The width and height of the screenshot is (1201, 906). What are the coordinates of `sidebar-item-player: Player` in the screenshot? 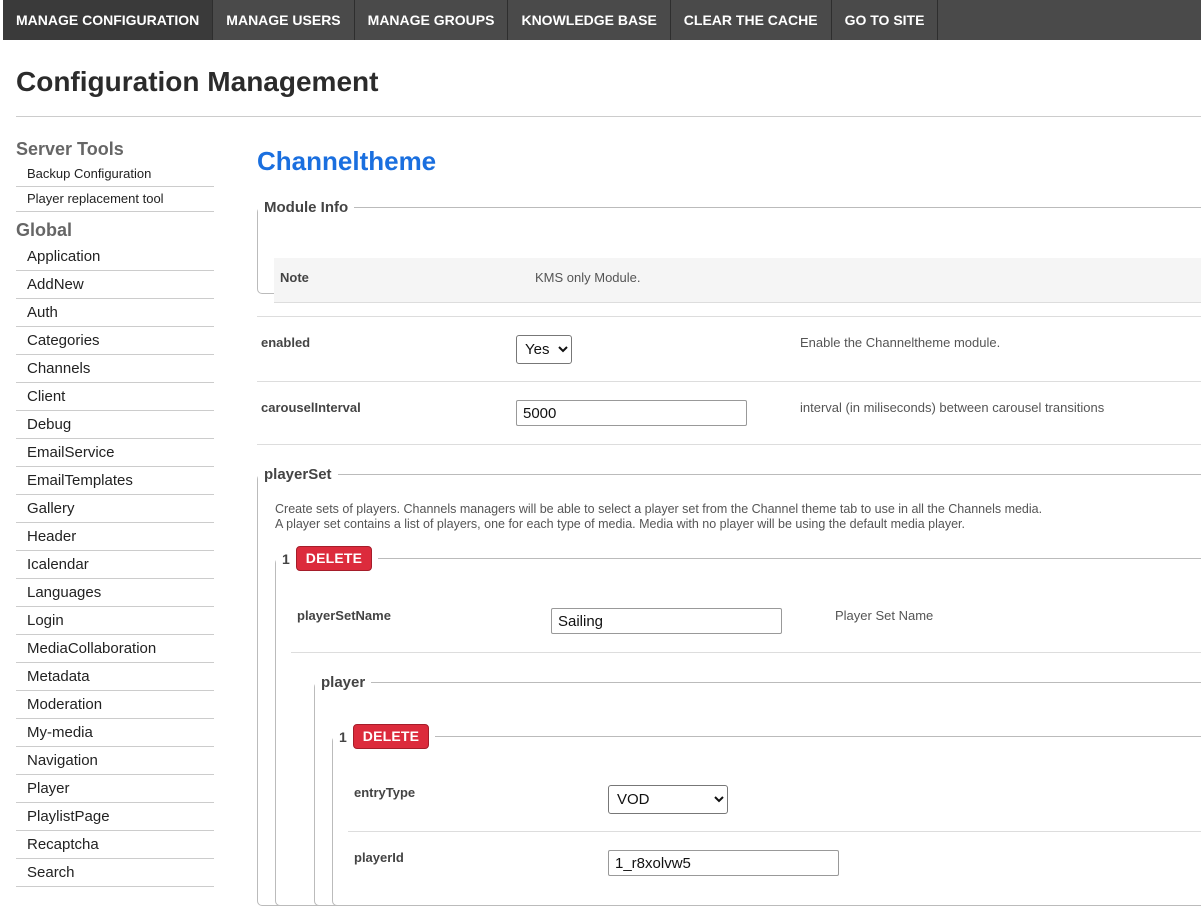 It's located at (115, 789).